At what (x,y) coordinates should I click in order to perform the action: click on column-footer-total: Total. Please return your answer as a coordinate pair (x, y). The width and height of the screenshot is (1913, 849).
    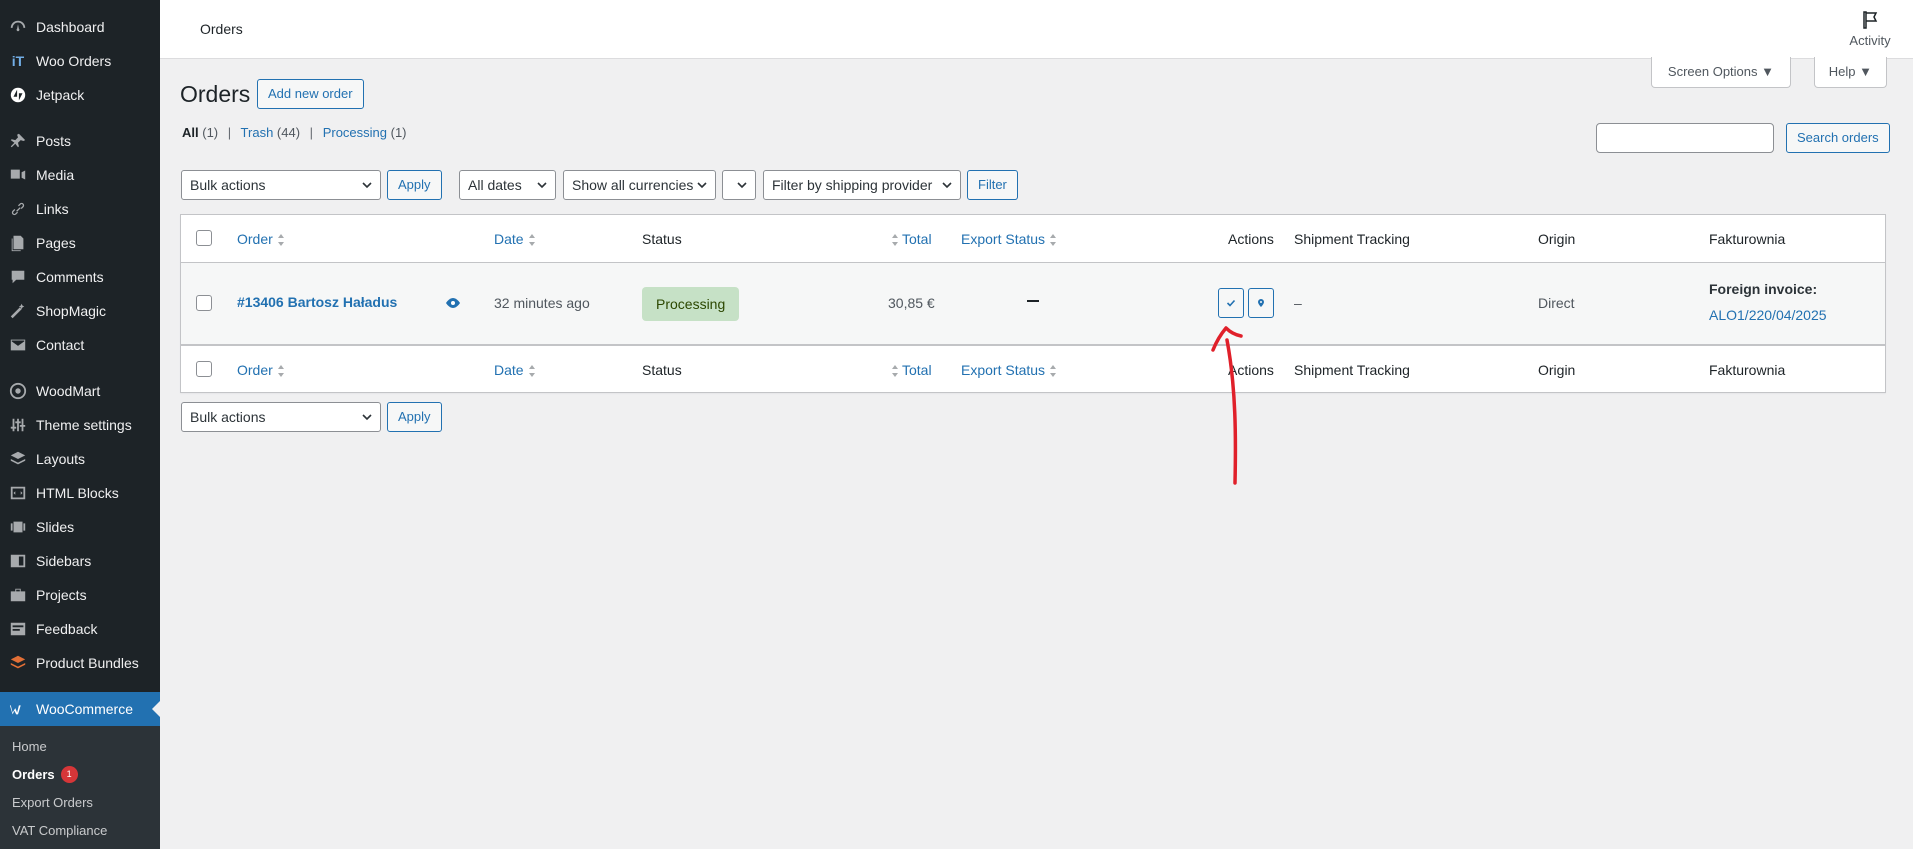
    Looking at the image, I should click on (911, 370).